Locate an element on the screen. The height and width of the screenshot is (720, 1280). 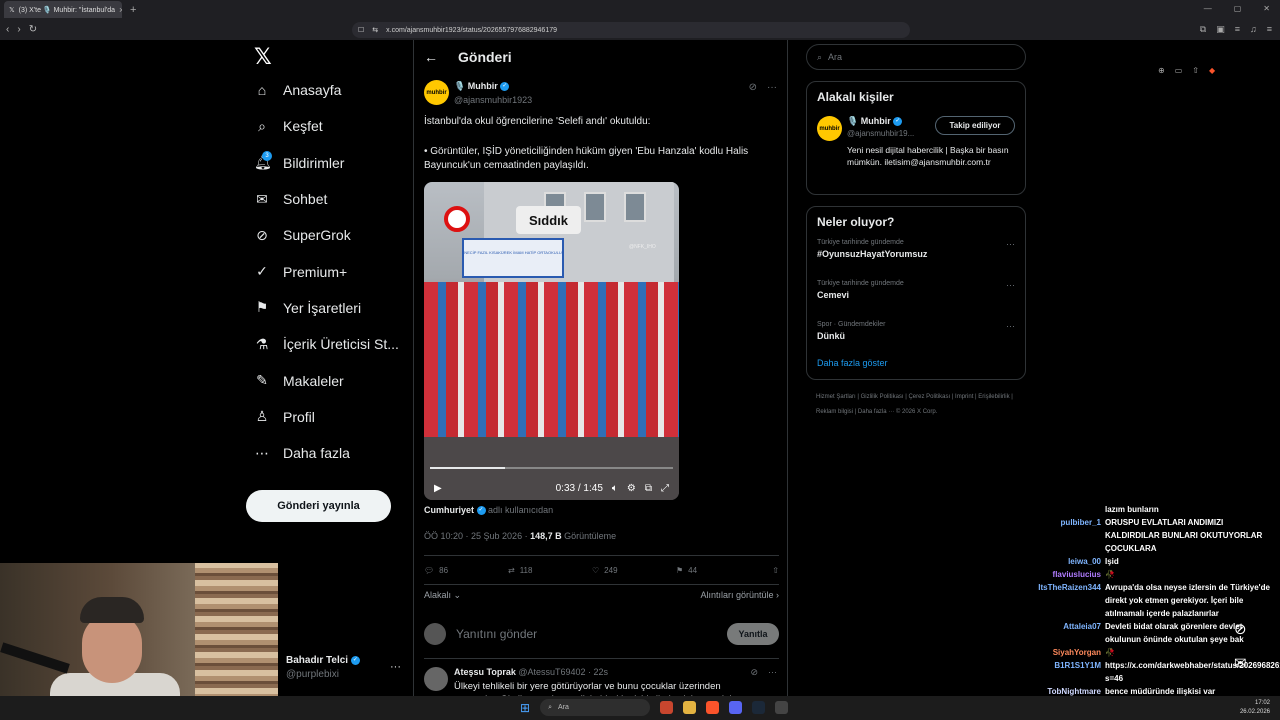
following-button: Takip ediliyor is located at coordinates (975, 125).